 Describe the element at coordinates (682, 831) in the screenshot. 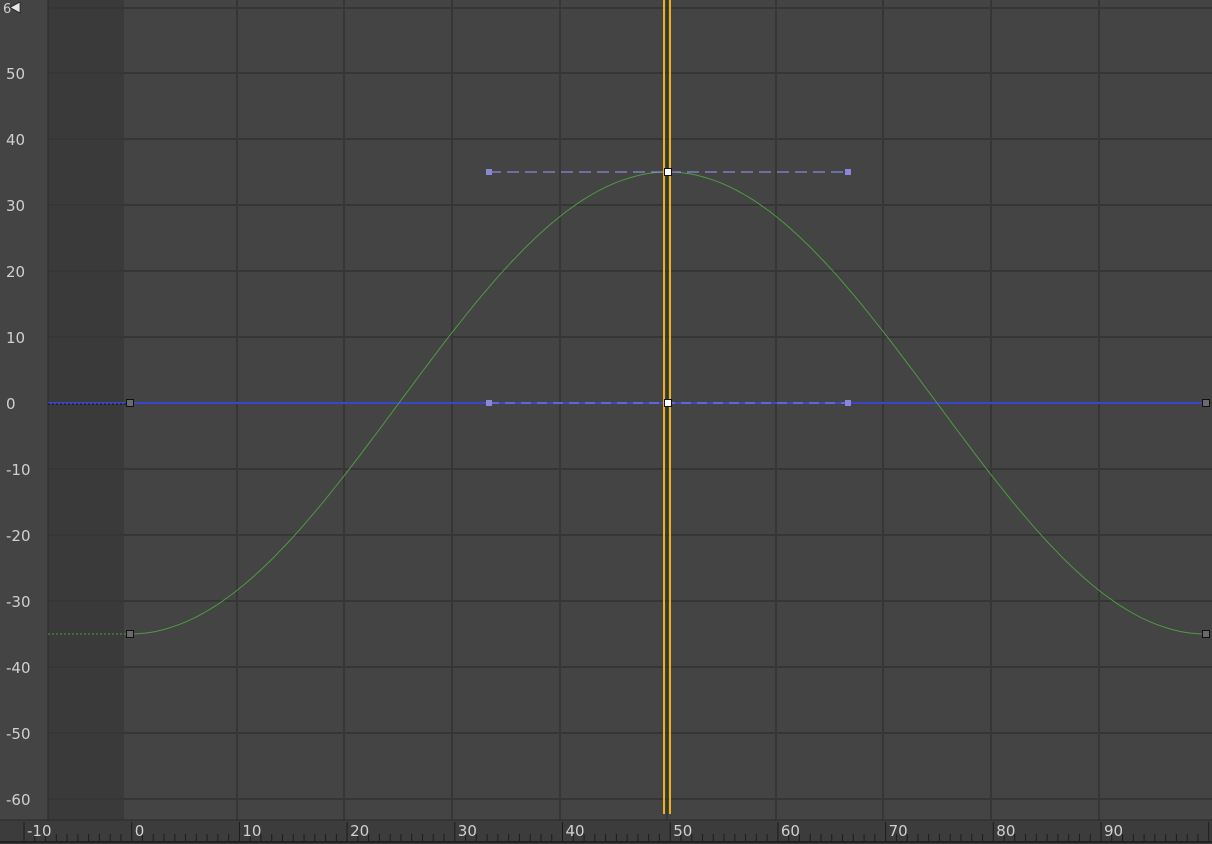

I see `ruler-label: 50` at that location.